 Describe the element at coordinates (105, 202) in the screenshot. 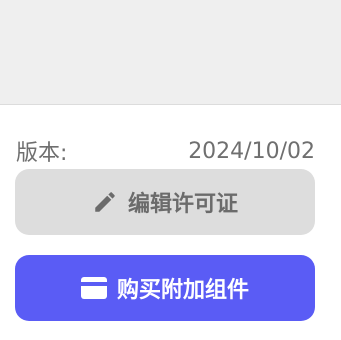

I see `pencil-icon` at that location.